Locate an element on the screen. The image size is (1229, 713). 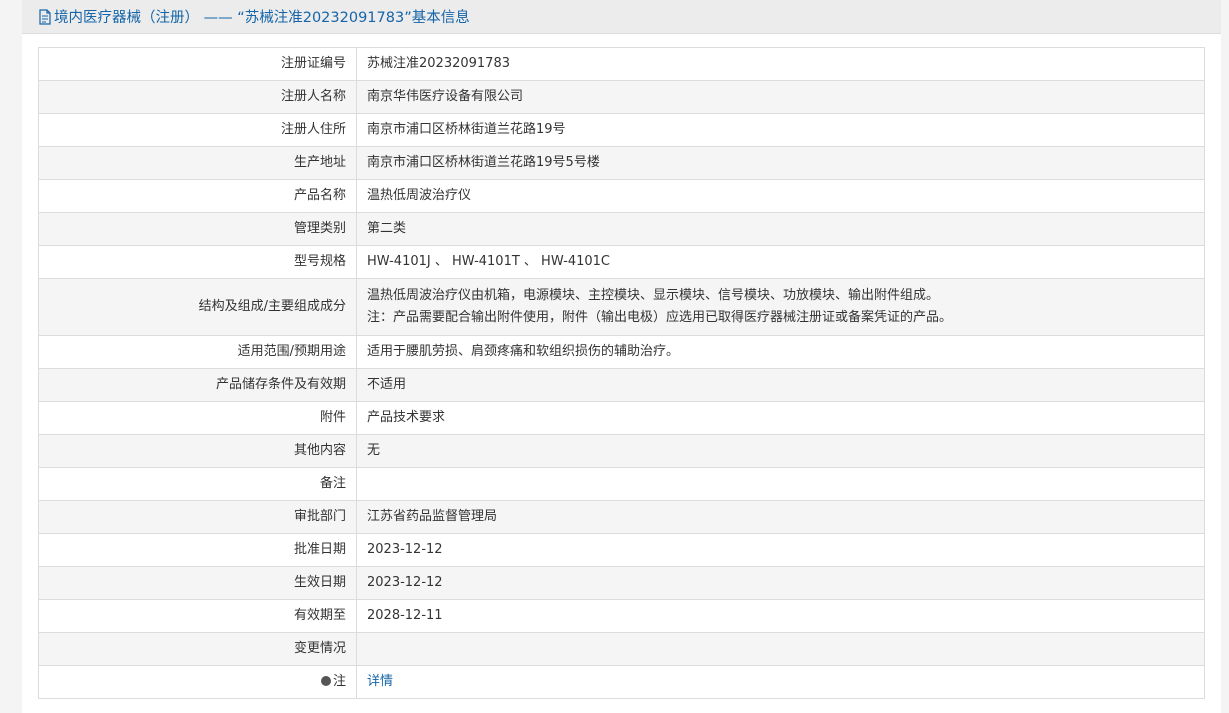
row-label: 批准日期 is located at coordinates (197, 550).